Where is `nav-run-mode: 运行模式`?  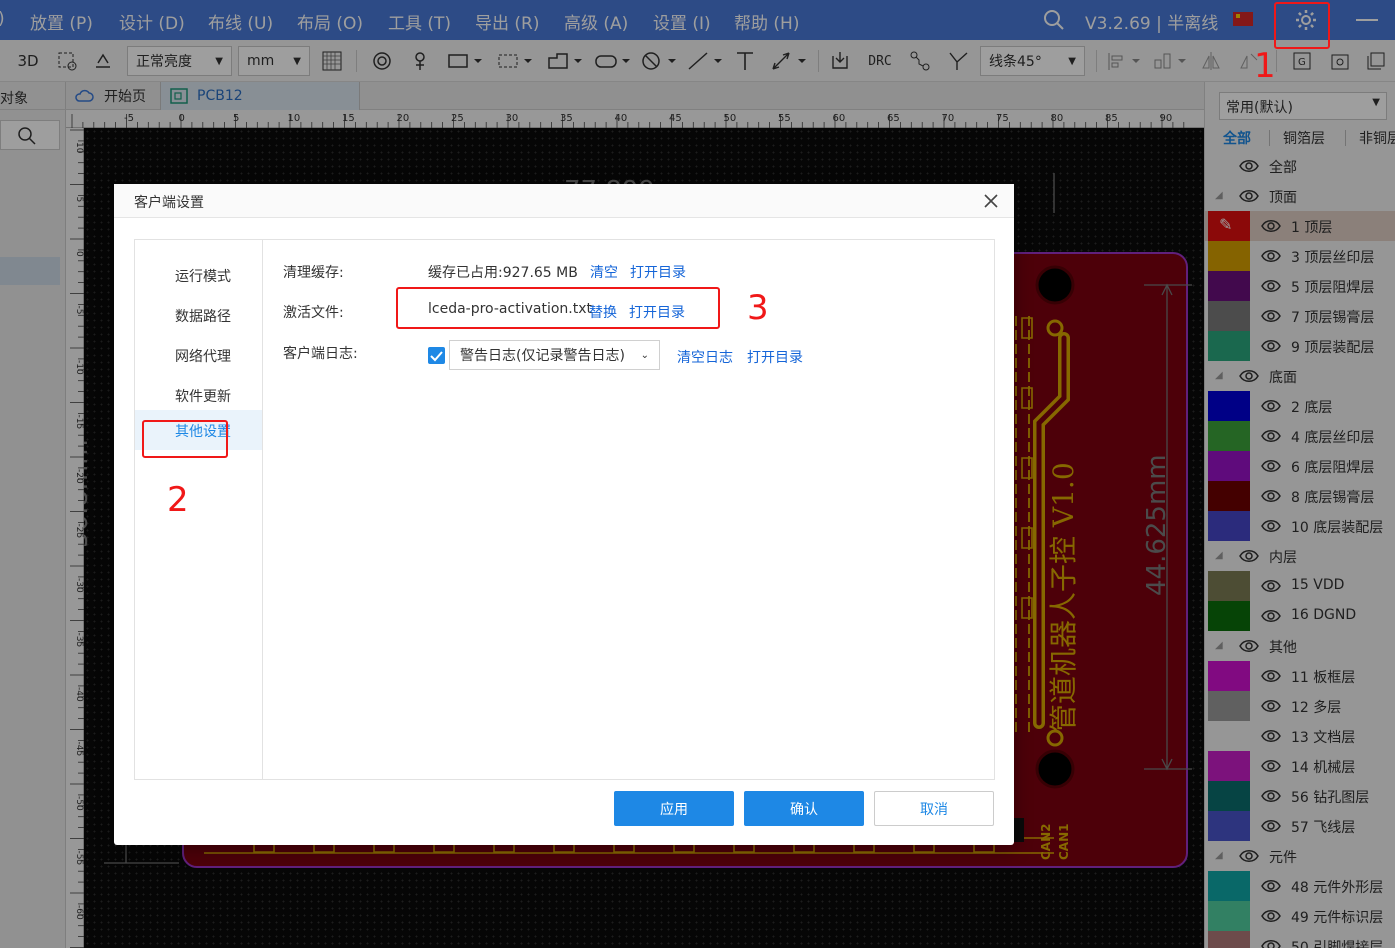
nav-run-mode: 运行模式 is located at coordinates (198, 275).